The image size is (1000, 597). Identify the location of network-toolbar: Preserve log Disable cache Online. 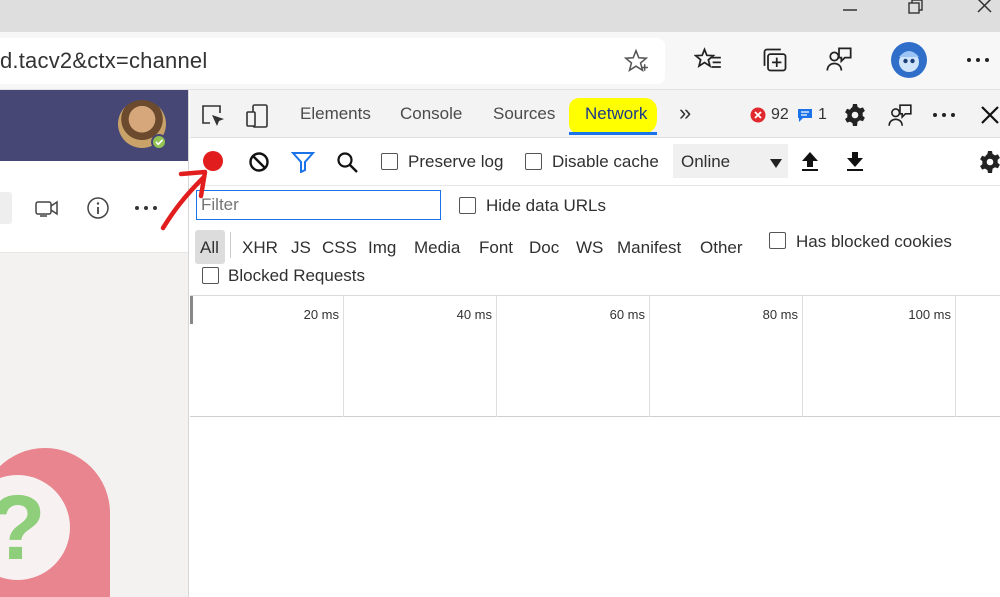
(595, 162).